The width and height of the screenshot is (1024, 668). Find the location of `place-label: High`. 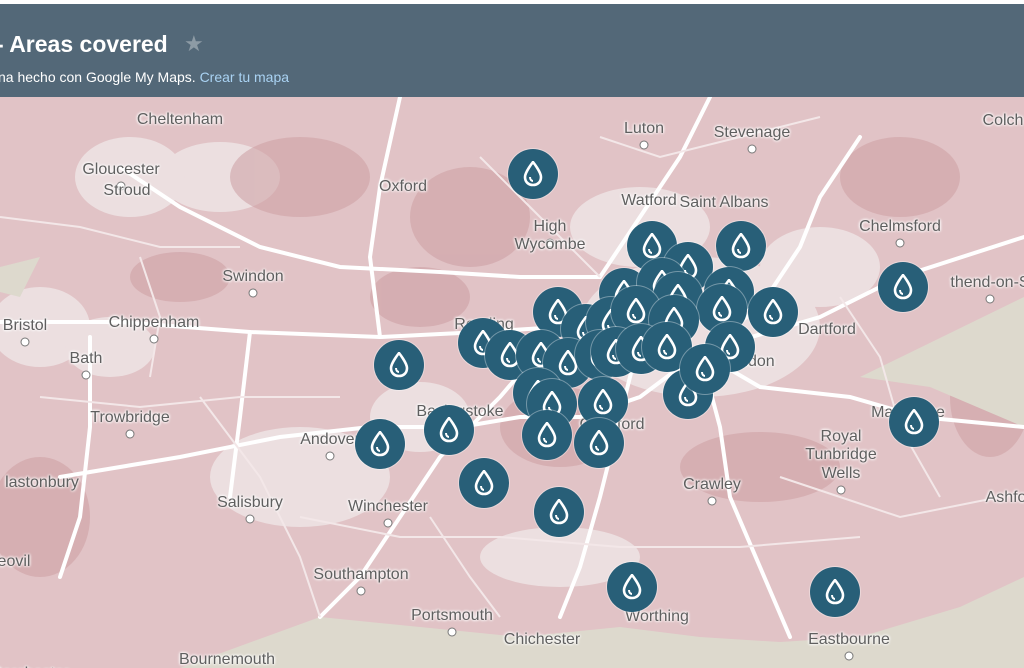

place-label: High is located at coordinates (550, 226).